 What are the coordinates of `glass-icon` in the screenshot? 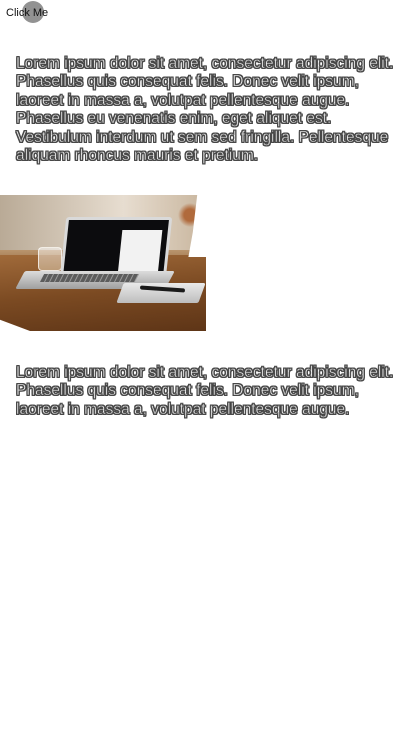 It's located at (50, 259).